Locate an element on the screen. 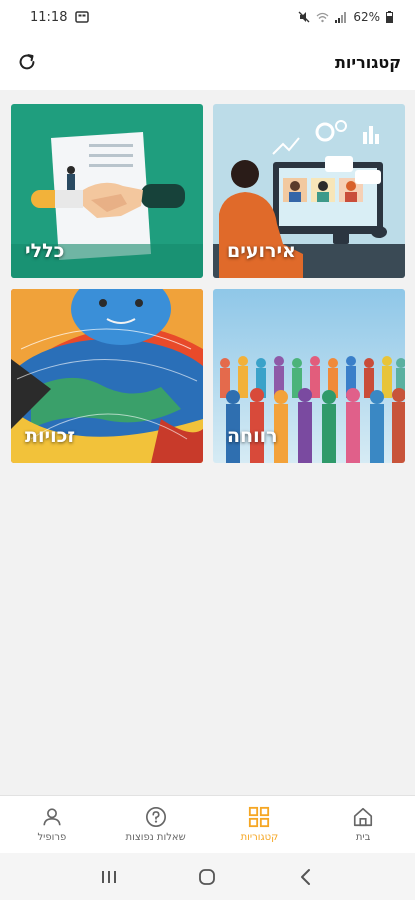 The image size is (415, 900). category-card-rights: זכויות is located at coordinates (107, 376).